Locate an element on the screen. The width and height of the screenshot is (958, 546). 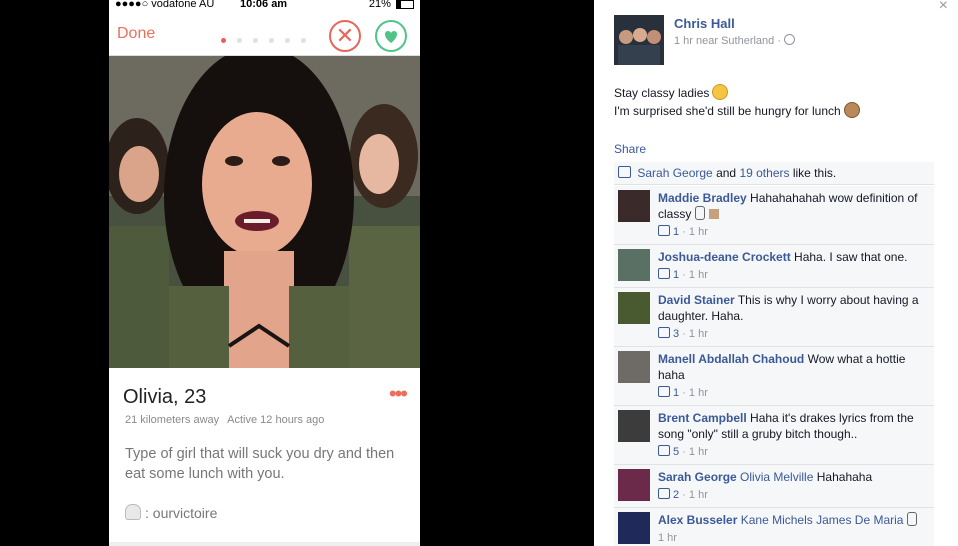
battery-icon is located at coordinates (405, 4).